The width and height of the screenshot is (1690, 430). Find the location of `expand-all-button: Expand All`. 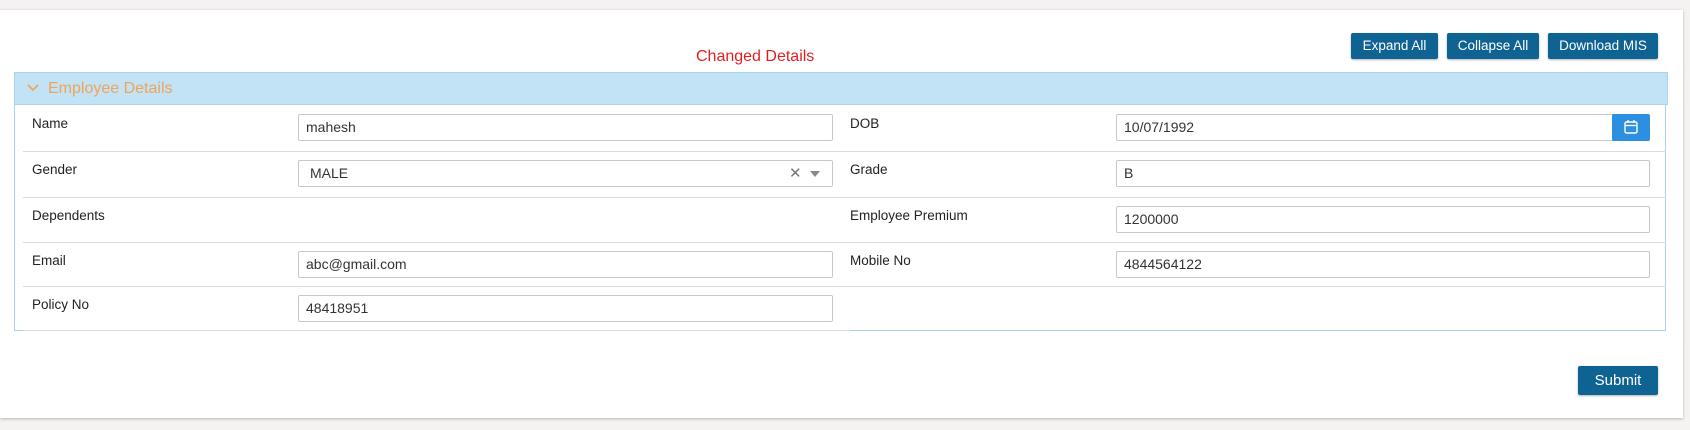

expand-all-button: Expand All is located at coordinates (1394, 46).